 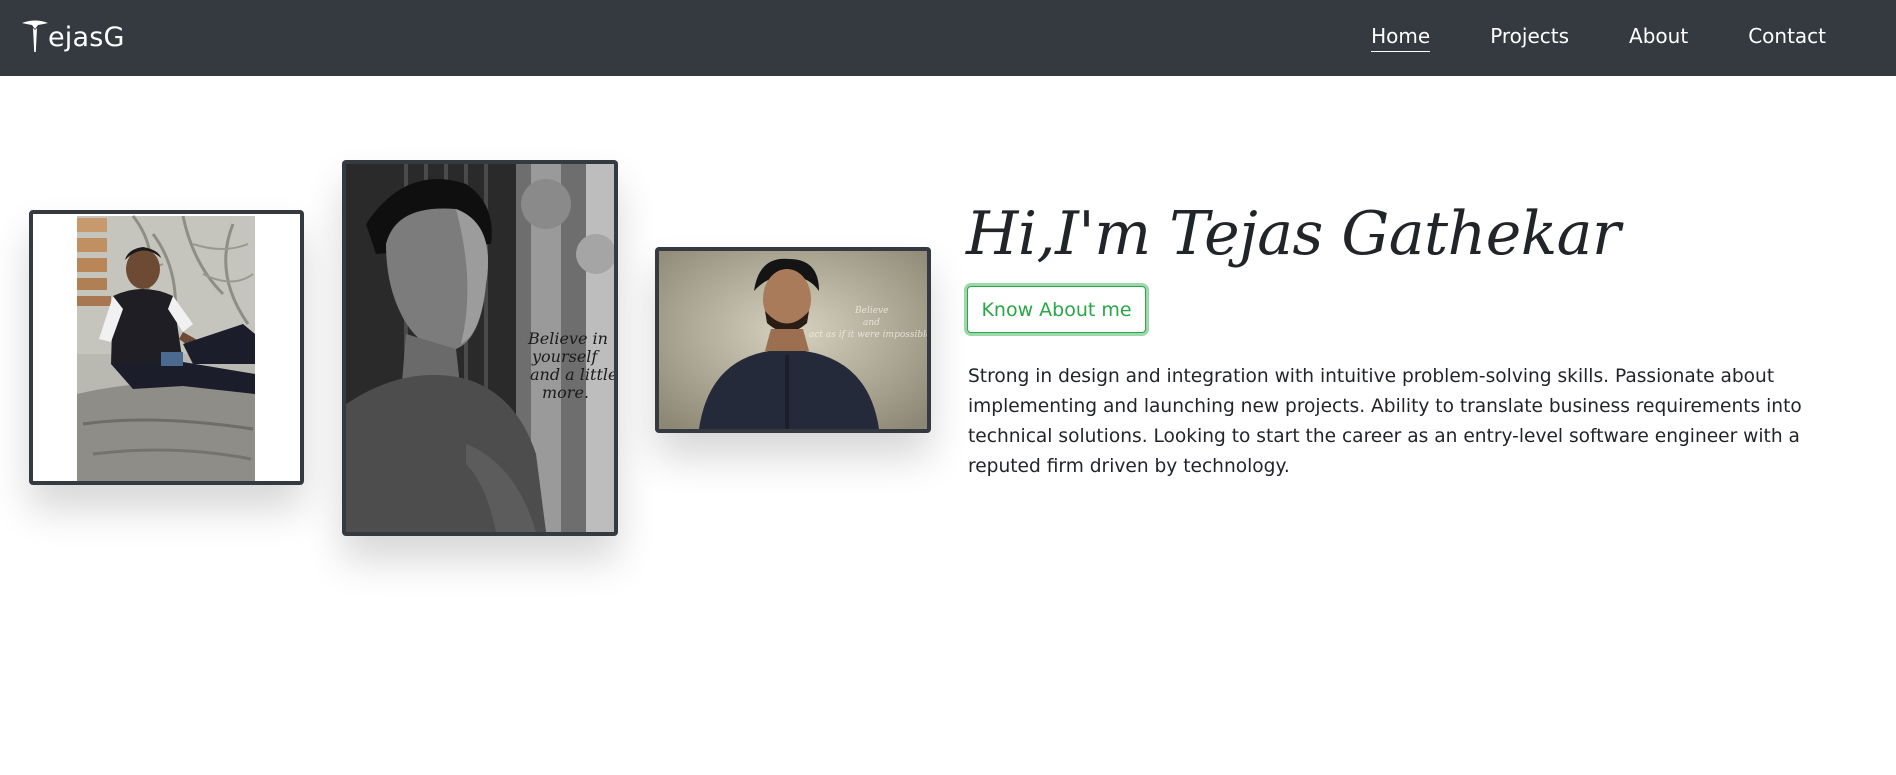 I want to click on nav-home: Home, so click(x=1401, y=38).